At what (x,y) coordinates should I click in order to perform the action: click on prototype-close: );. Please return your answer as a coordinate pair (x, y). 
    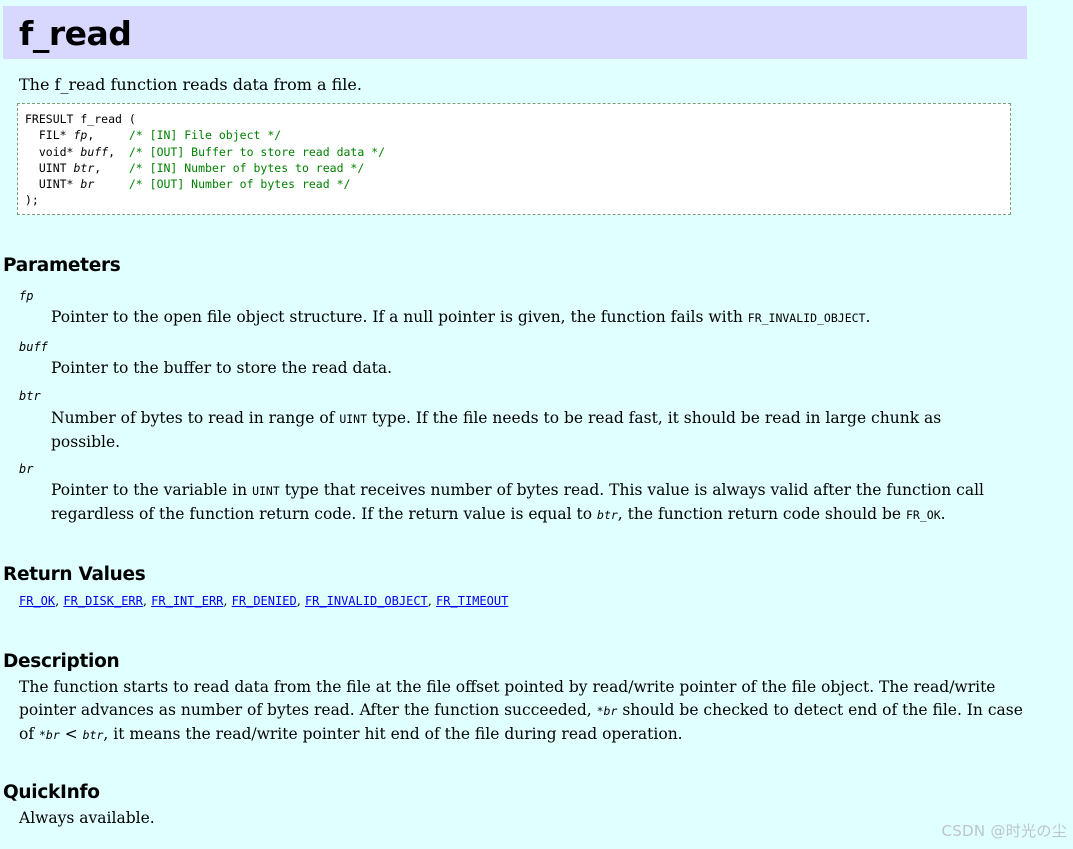
    Looking at the image, I should click on (32, 200).